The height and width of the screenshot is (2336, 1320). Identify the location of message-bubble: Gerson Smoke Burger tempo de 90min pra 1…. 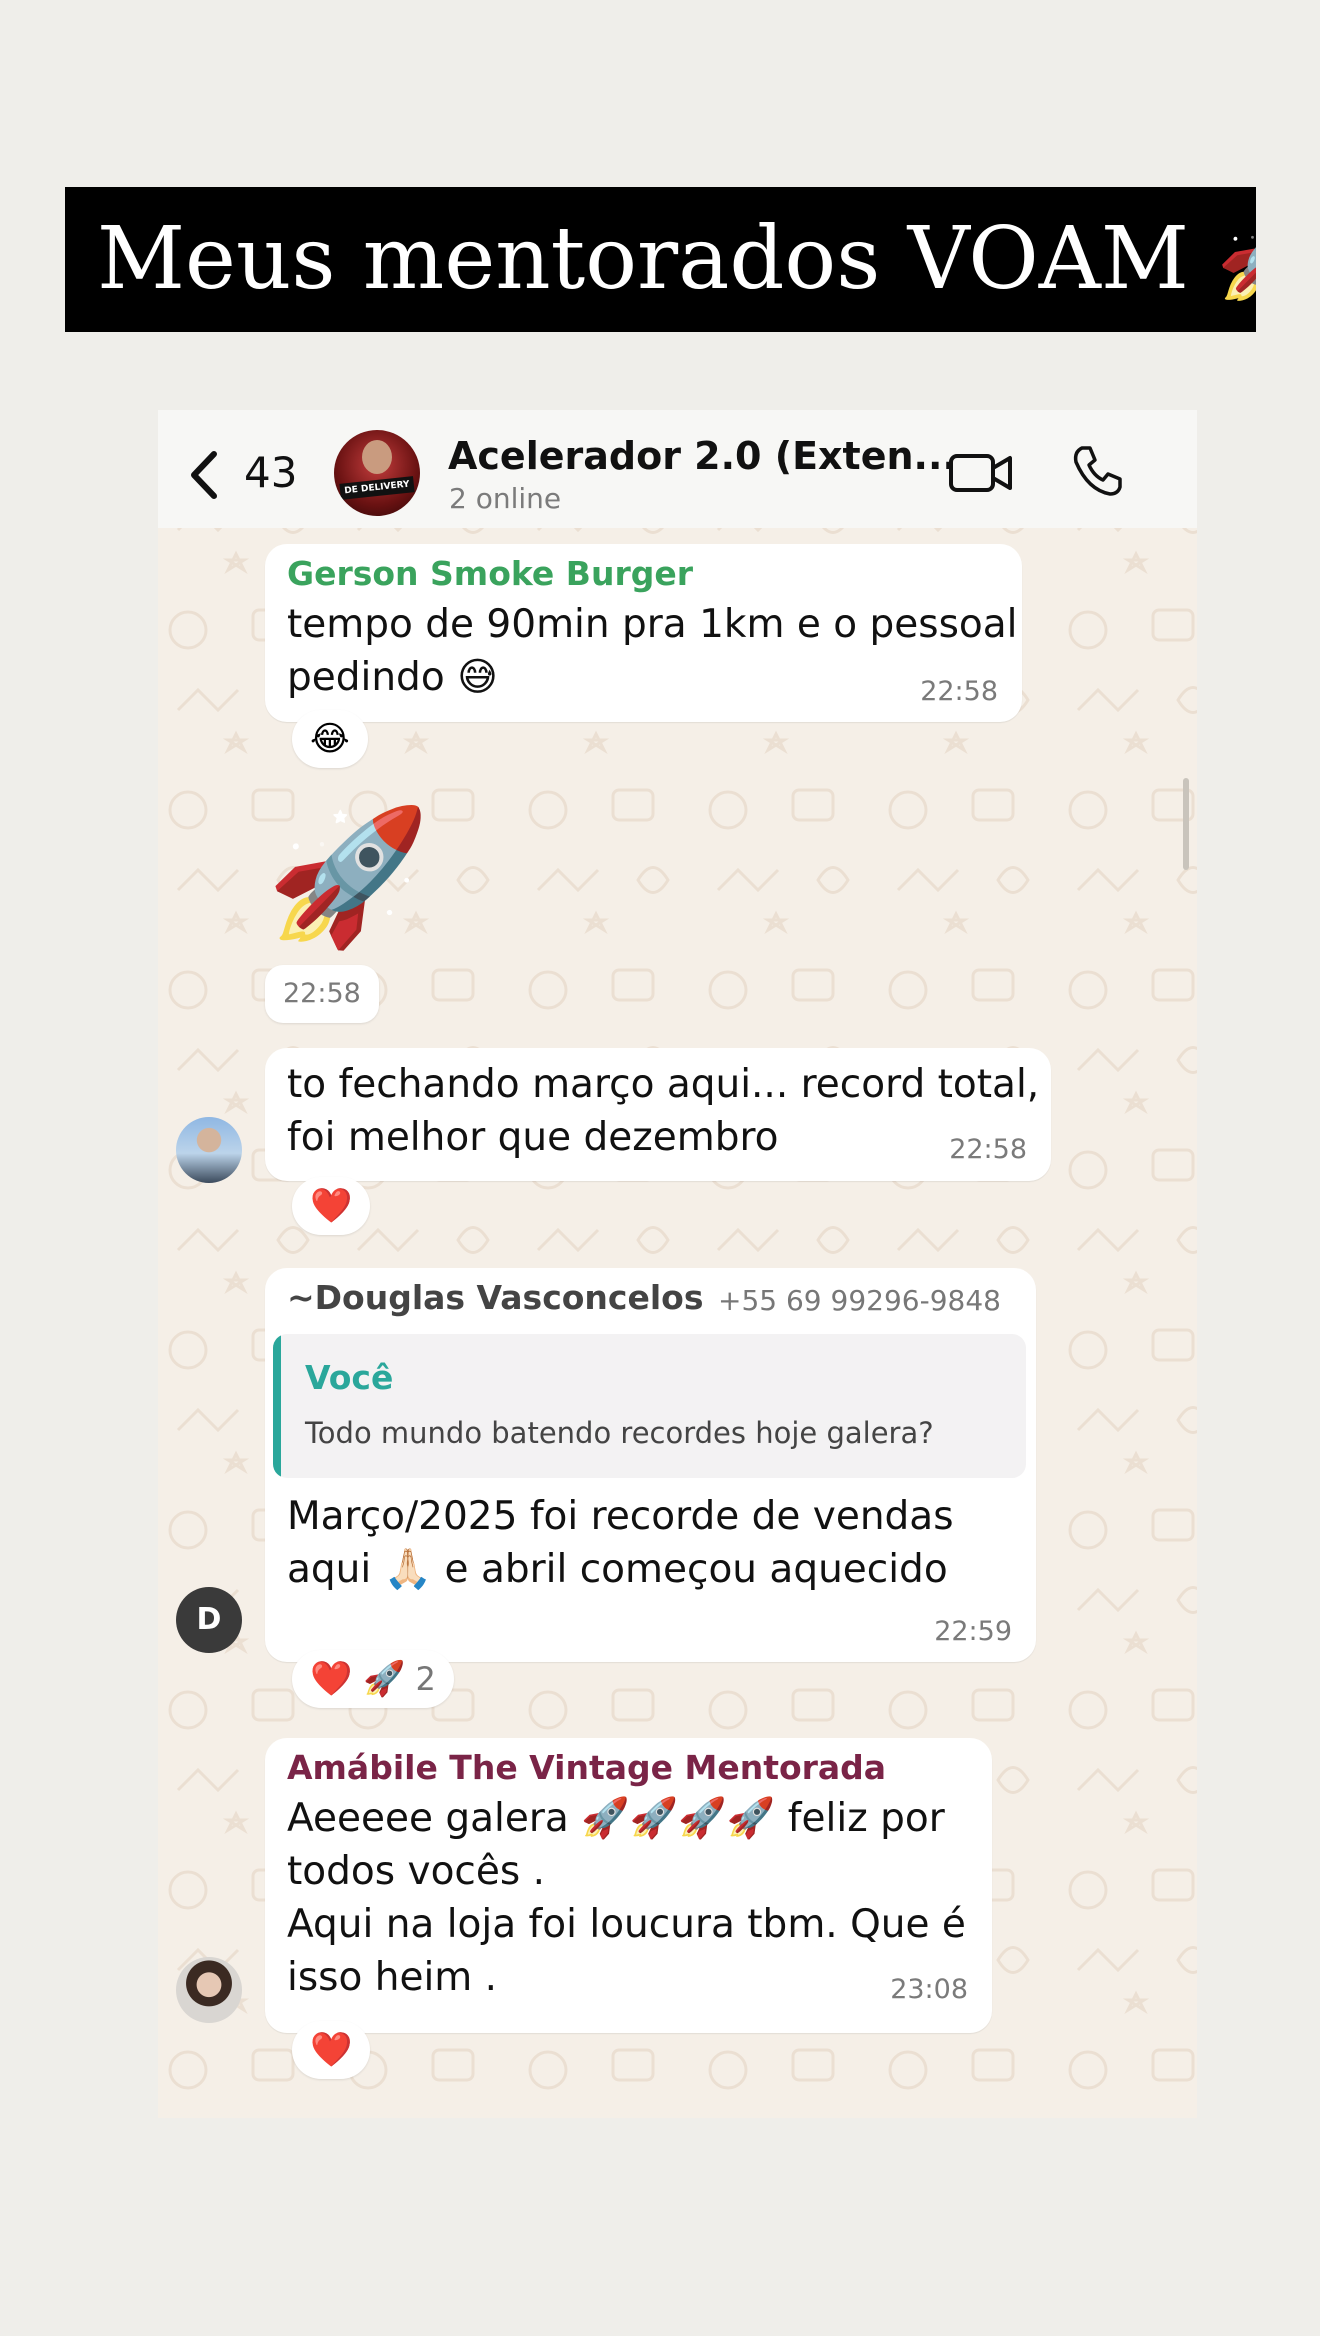
(643, 633).